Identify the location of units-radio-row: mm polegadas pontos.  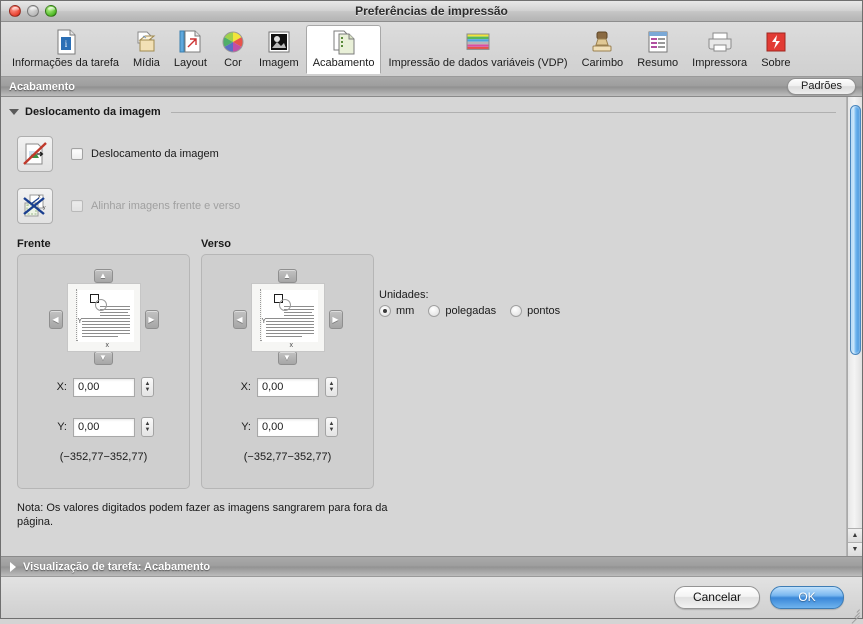
(474, 311).